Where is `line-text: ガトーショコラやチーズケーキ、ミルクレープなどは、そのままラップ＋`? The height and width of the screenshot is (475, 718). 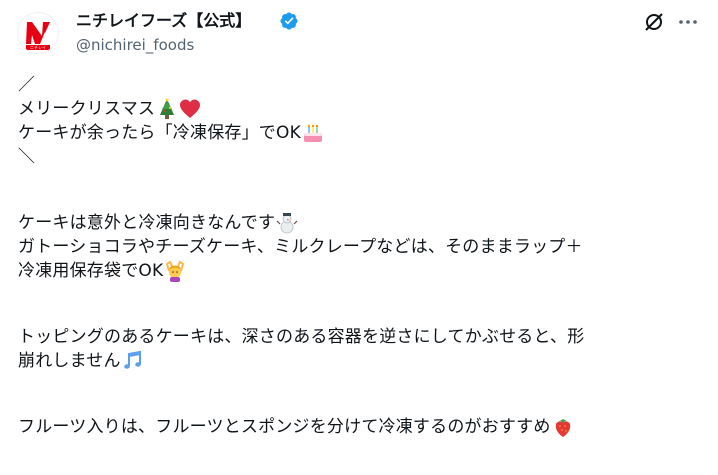 line-text: ガトーショコラやチーズケーキ、ミルクレープなどは、そのままラップ＋ is located at coordinates (300, 247).